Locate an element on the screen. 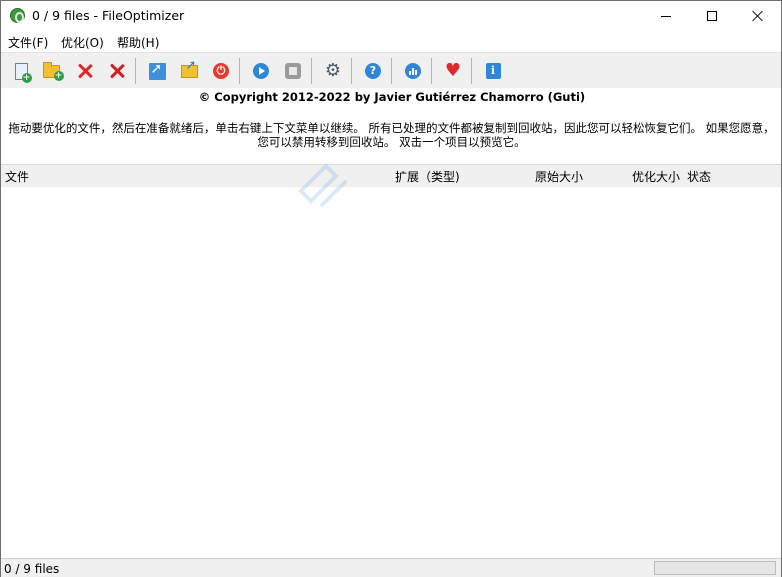 This screenshot has width=782, height=577. exit-button: ⏻ is located at coordinates (221, 71).